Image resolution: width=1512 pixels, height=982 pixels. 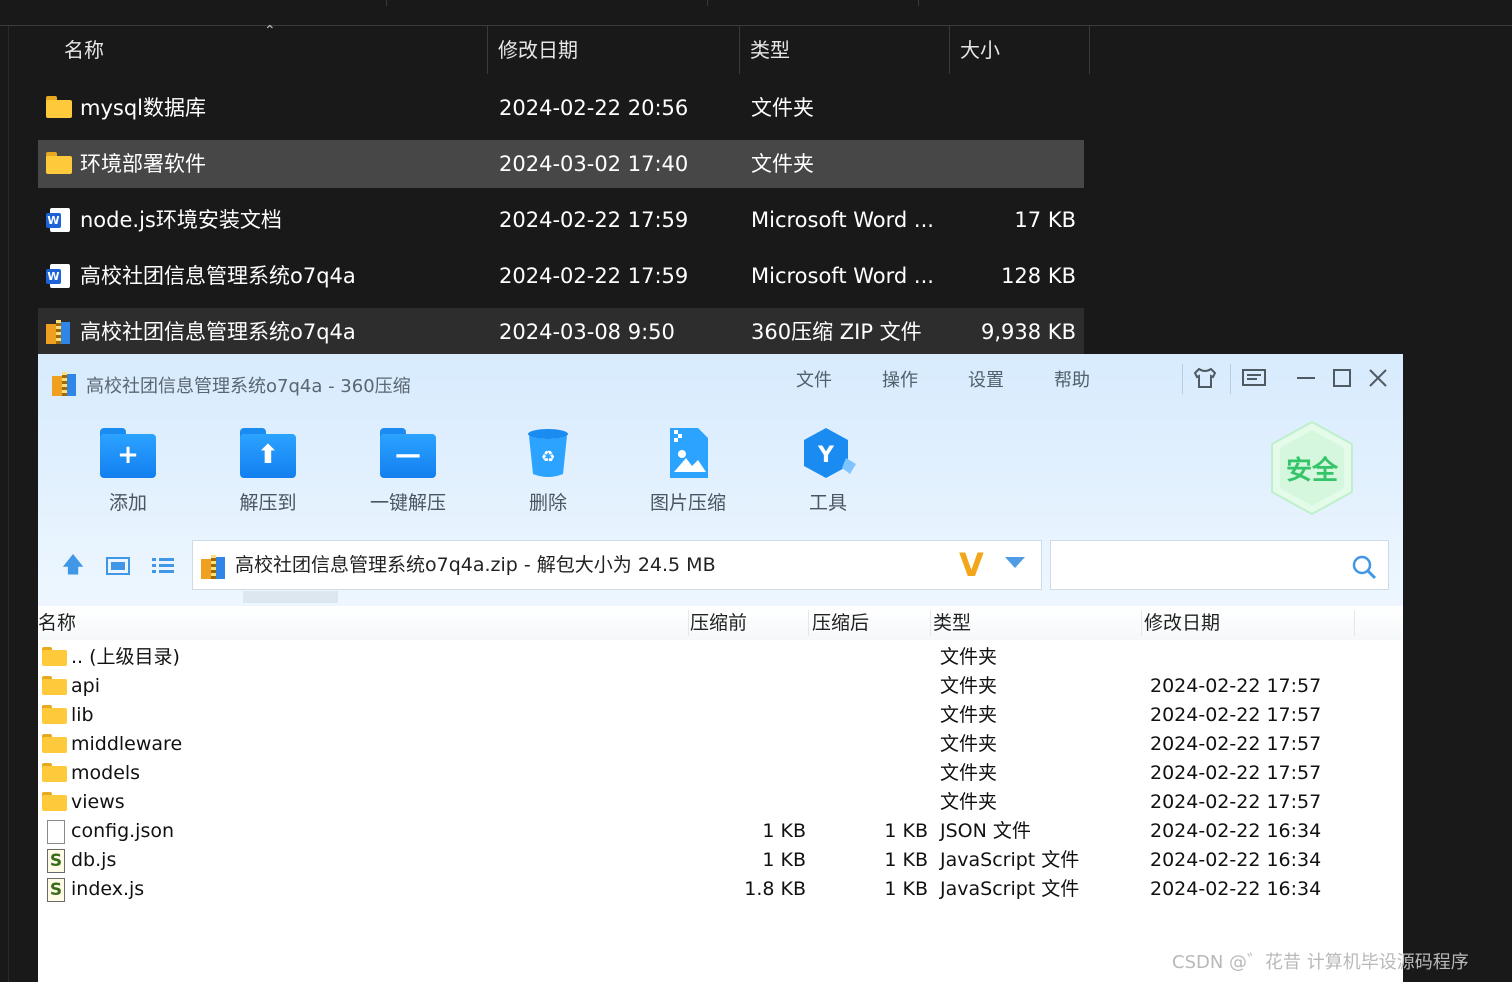 I want to click on thumbnail-view-icon, so click(x=118, y=566).